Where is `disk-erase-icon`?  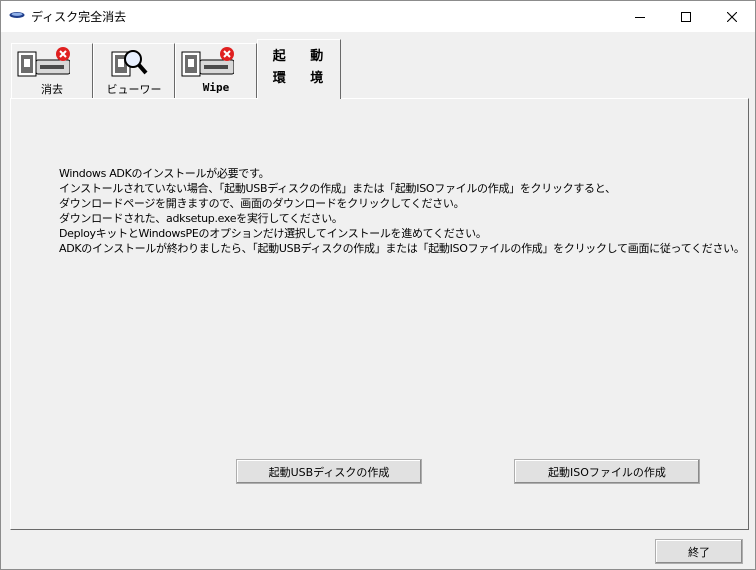
disk-erase-icon is located at coordinates (43, 62).